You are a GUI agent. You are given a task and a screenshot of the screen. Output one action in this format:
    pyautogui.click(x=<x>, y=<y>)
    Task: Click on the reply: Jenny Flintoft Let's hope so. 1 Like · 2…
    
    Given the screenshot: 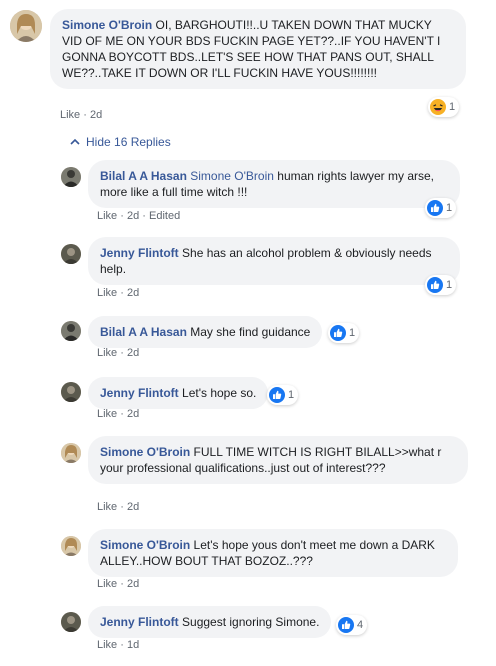 What is the action you would take?
    pyautogui.click(x=248, y=399)
    